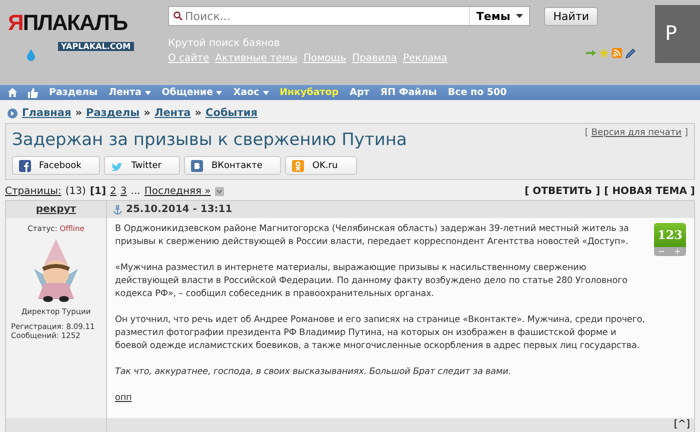  I want to click on vk-icon, so click(197, 166).